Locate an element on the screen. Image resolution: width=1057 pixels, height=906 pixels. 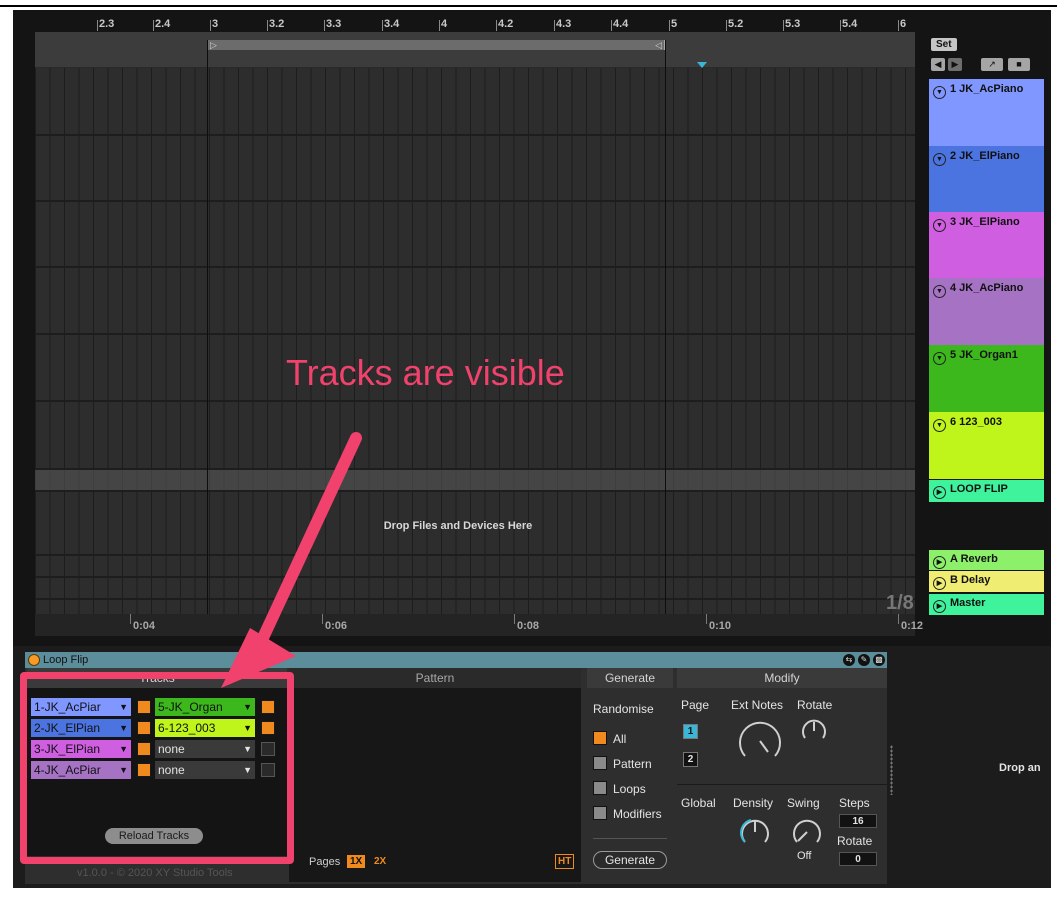
annotation-caption: Tracks are visible is located at coordinates (425, 372).